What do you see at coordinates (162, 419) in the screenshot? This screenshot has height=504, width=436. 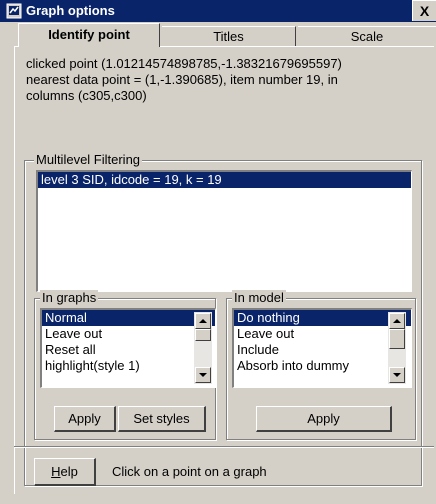 I see `set-styles-button: Set styles` at bounding box center [162, 419].